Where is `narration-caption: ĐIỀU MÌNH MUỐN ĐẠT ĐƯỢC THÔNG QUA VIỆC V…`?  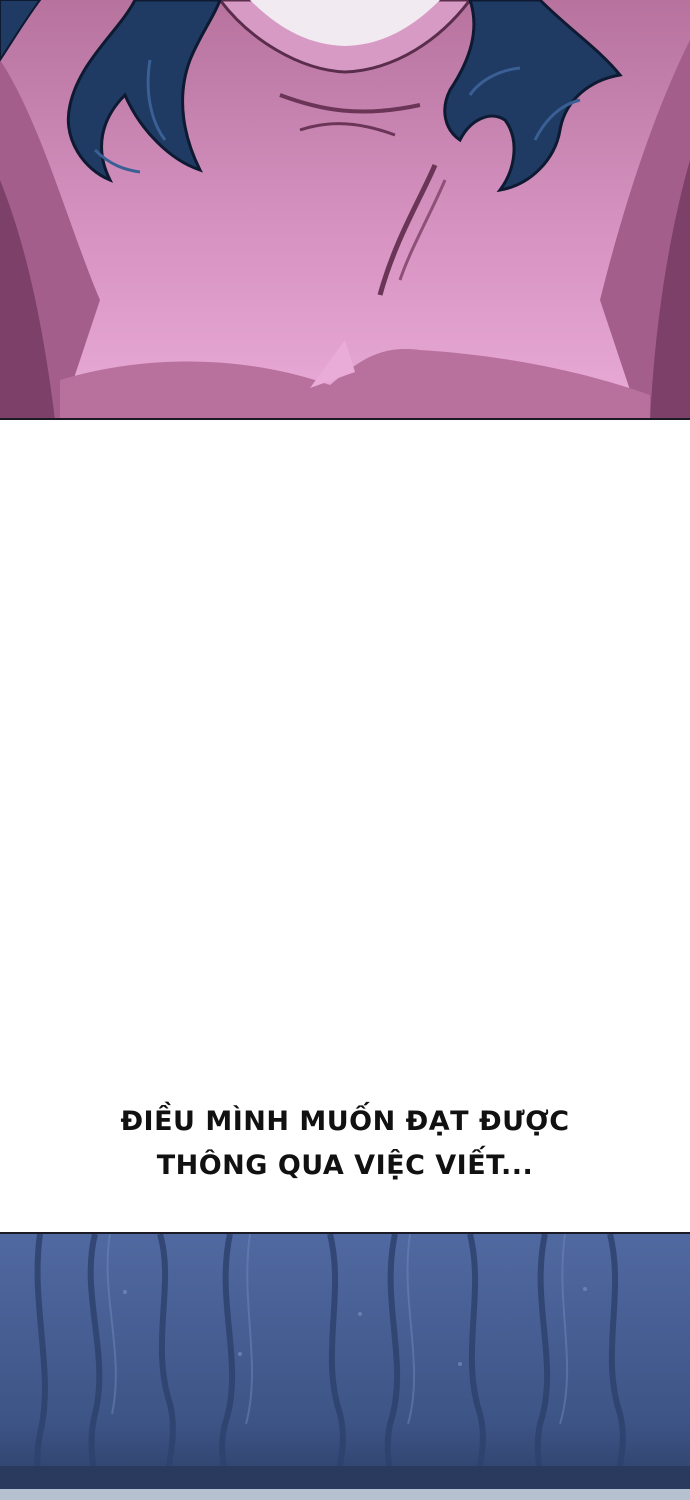 narration-caption: ĐIỀU MÌNH MUỐN ĐẠT ĐƯỢC THÔNG QUA VIỆC V… is located at coordinates (345, 1144).